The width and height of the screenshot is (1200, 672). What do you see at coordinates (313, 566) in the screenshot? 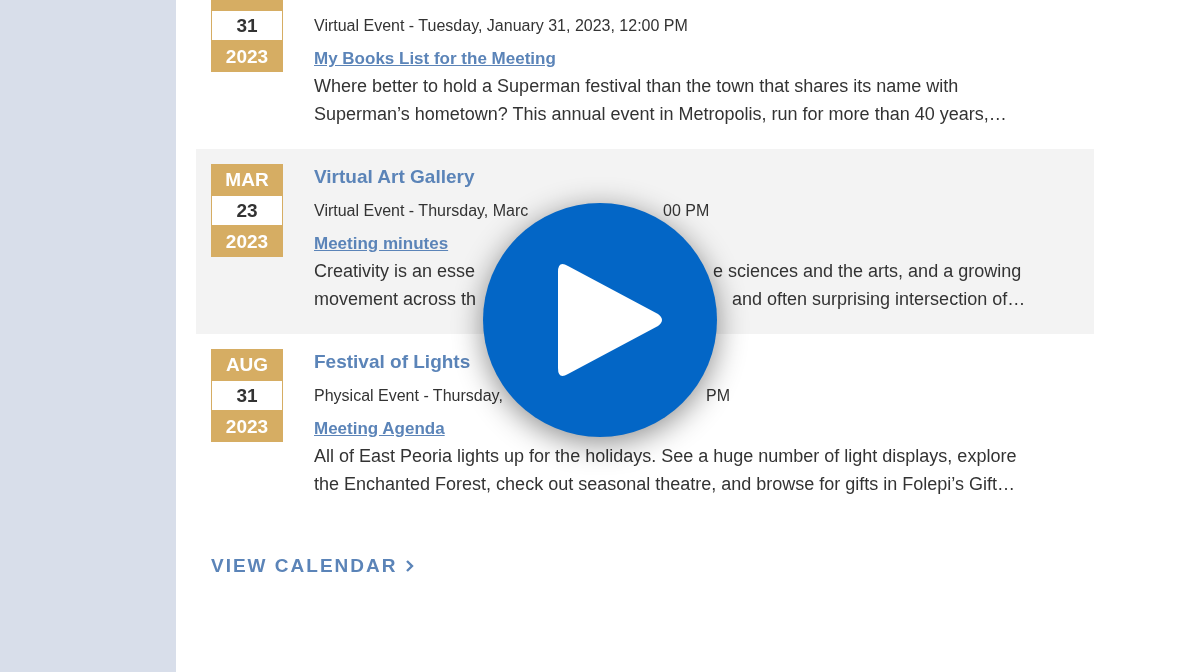
I see `view-calendar-link: VIEW CALENDAR` at bounding box center [313, 566].